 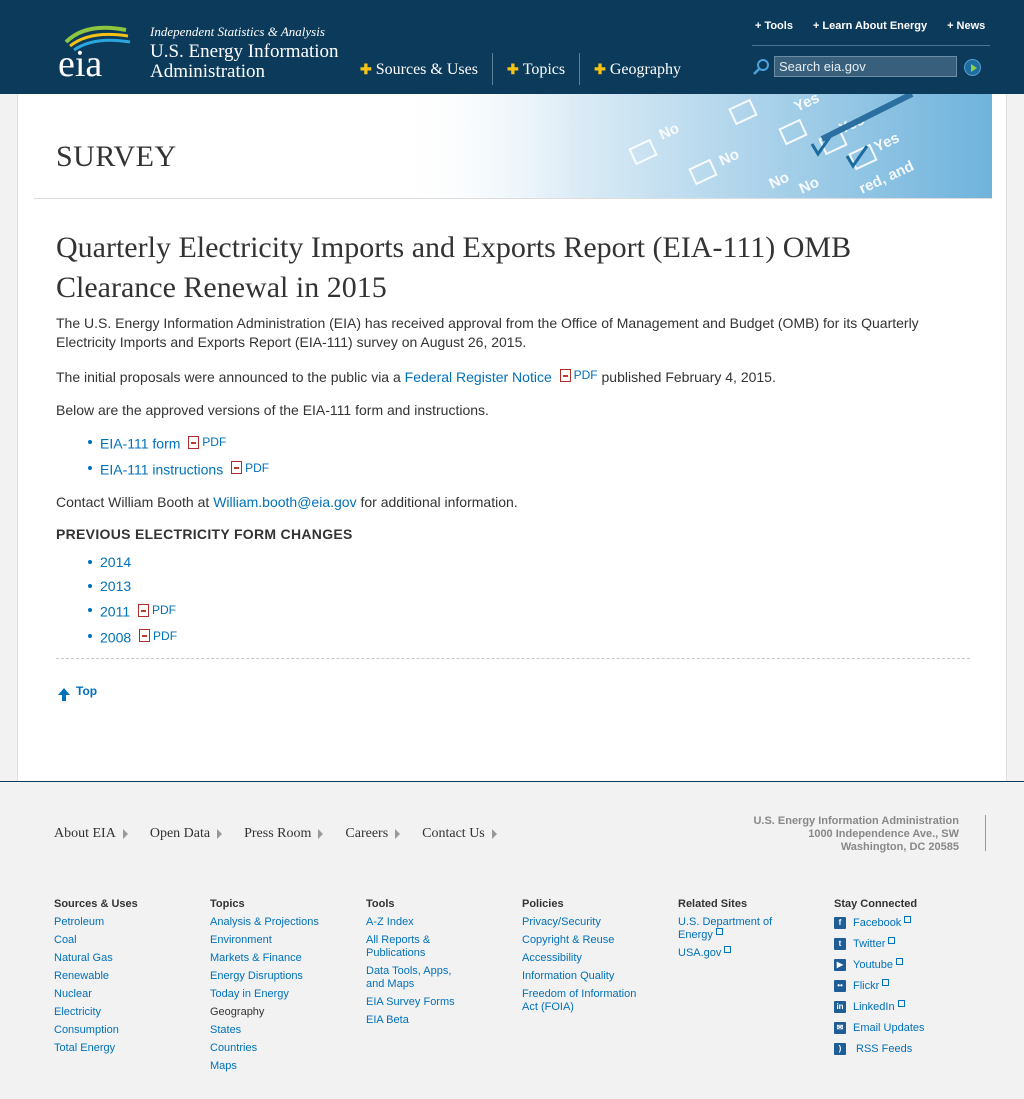 I want to click on list-item: 2008 PDF, so click(x=513, y=637).